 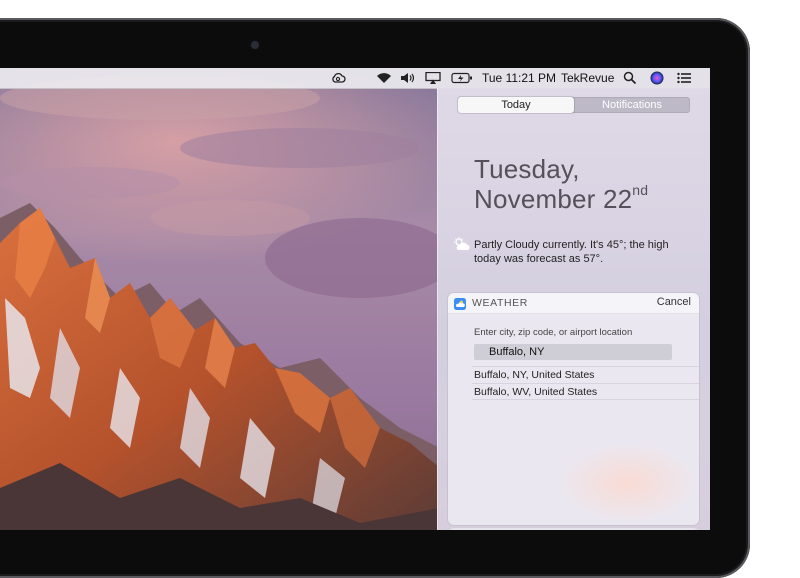 I want to click on tab-notifications-label: Notifications, so click(x=632, y=105).